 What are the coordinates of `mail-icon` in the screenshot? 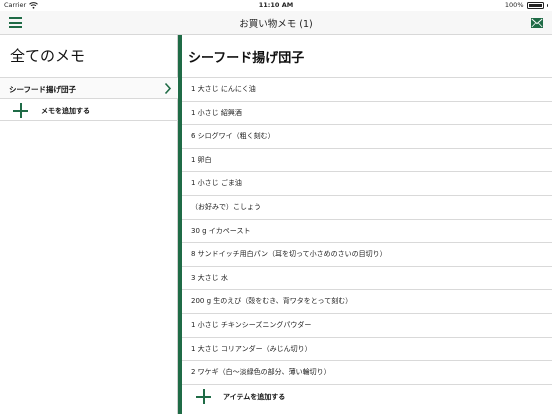 It's located at (537, 23).